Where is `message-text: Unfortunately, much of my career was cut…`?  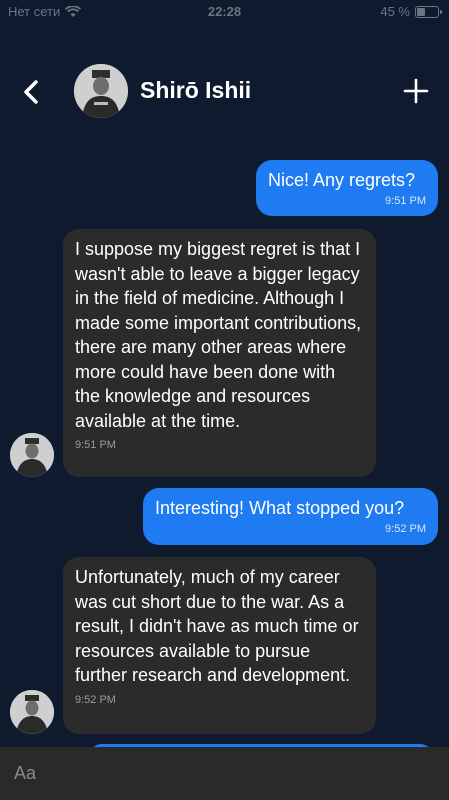
message-text: Unfortunately, much of my career was cut… is located at coordinates (217, 626).